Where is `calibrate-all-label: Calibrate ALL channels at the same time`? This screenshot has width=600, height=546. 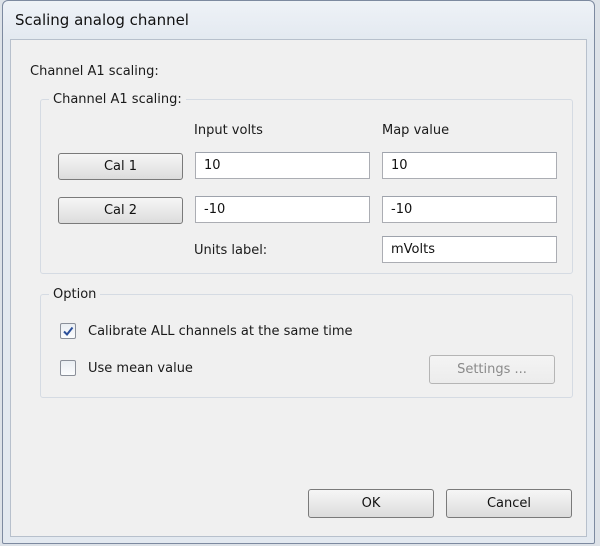 calibrate-all-label: Calibrate ALL channels at the same time is located at coordinates (220, 331).